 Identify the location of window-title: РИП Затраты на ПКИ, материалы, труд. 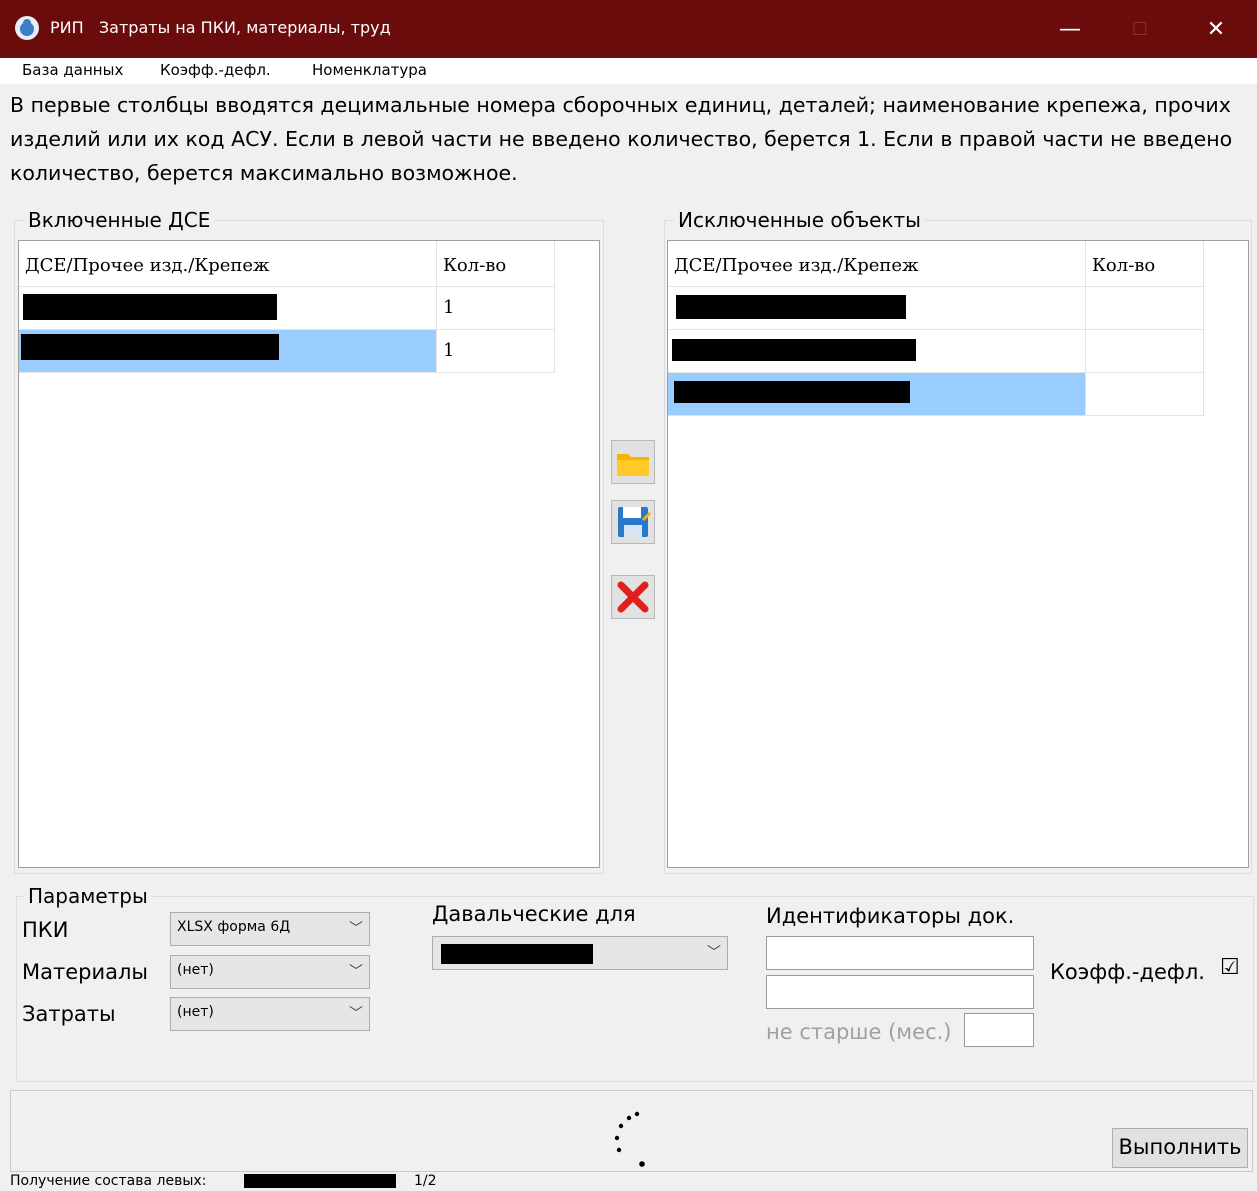
(220, 27).